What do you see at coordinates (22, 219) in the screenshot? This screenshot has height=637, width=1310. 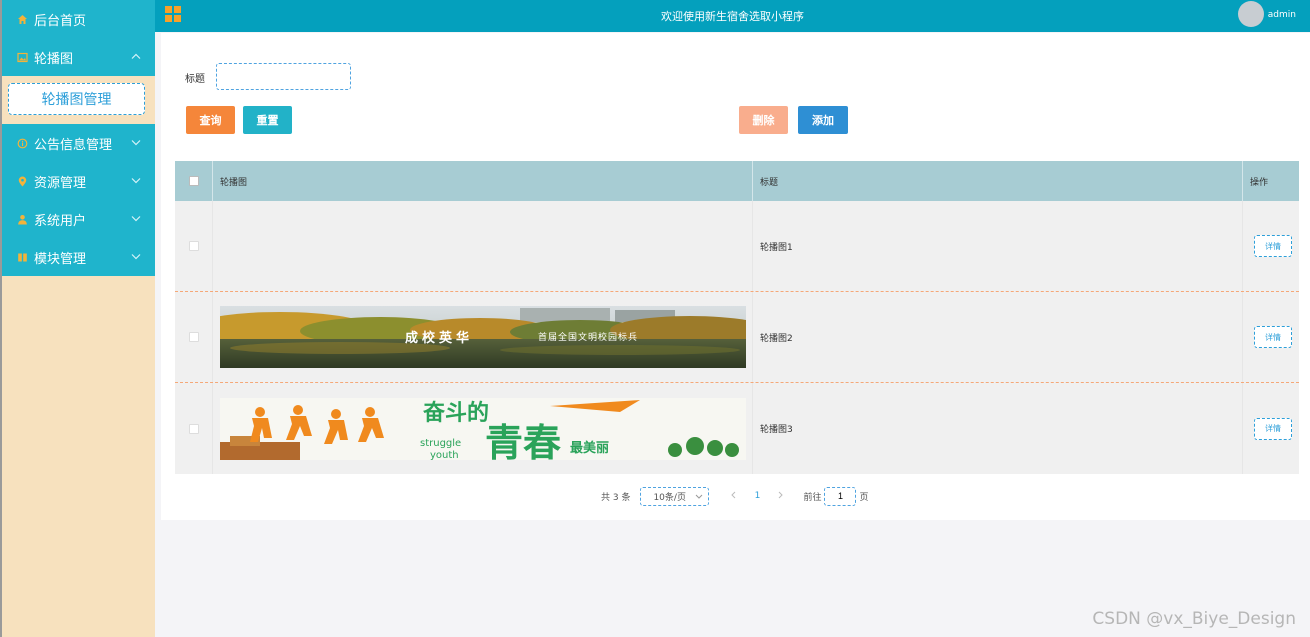 I see `user-icon` at bounding box center [22, 219].